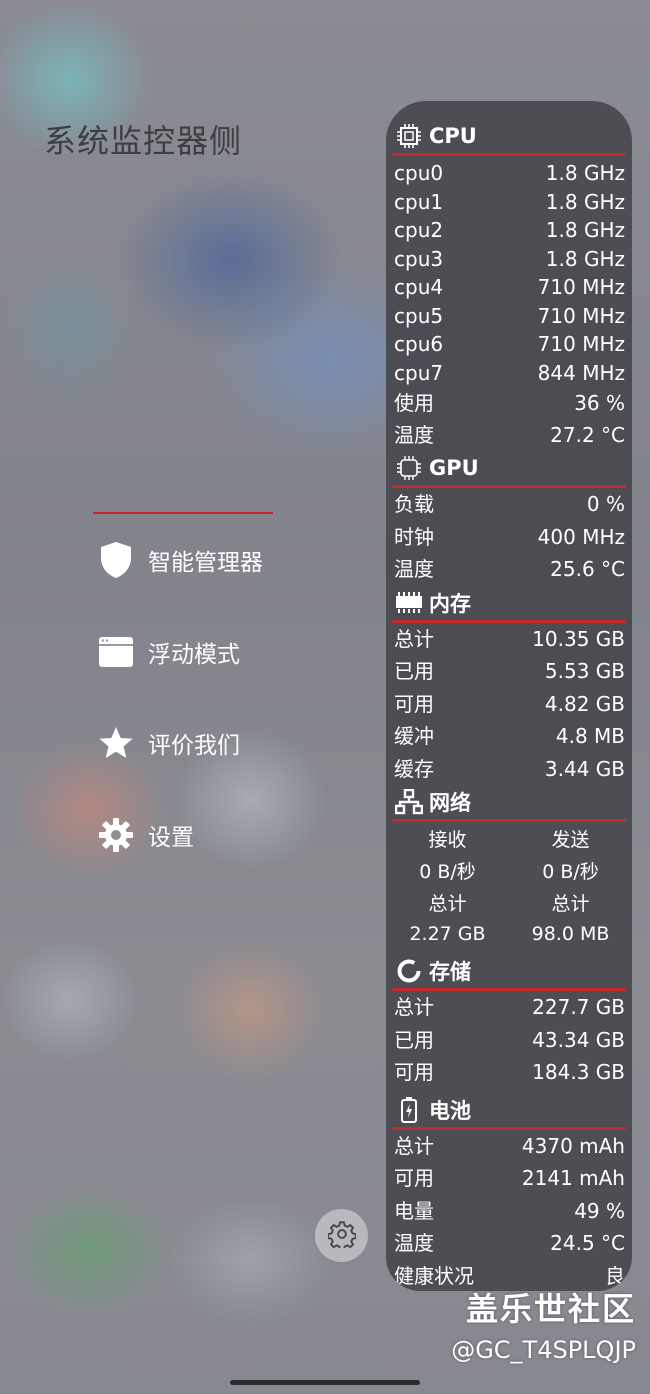 The width and height of the screenshot is (650, 1394). What do you see at coordinates (543, 1324) in the screenshot?
I see `community-watermark: 盖乐世社区 @GC_T4SPLQJP` at bounding box center [543, 1324].